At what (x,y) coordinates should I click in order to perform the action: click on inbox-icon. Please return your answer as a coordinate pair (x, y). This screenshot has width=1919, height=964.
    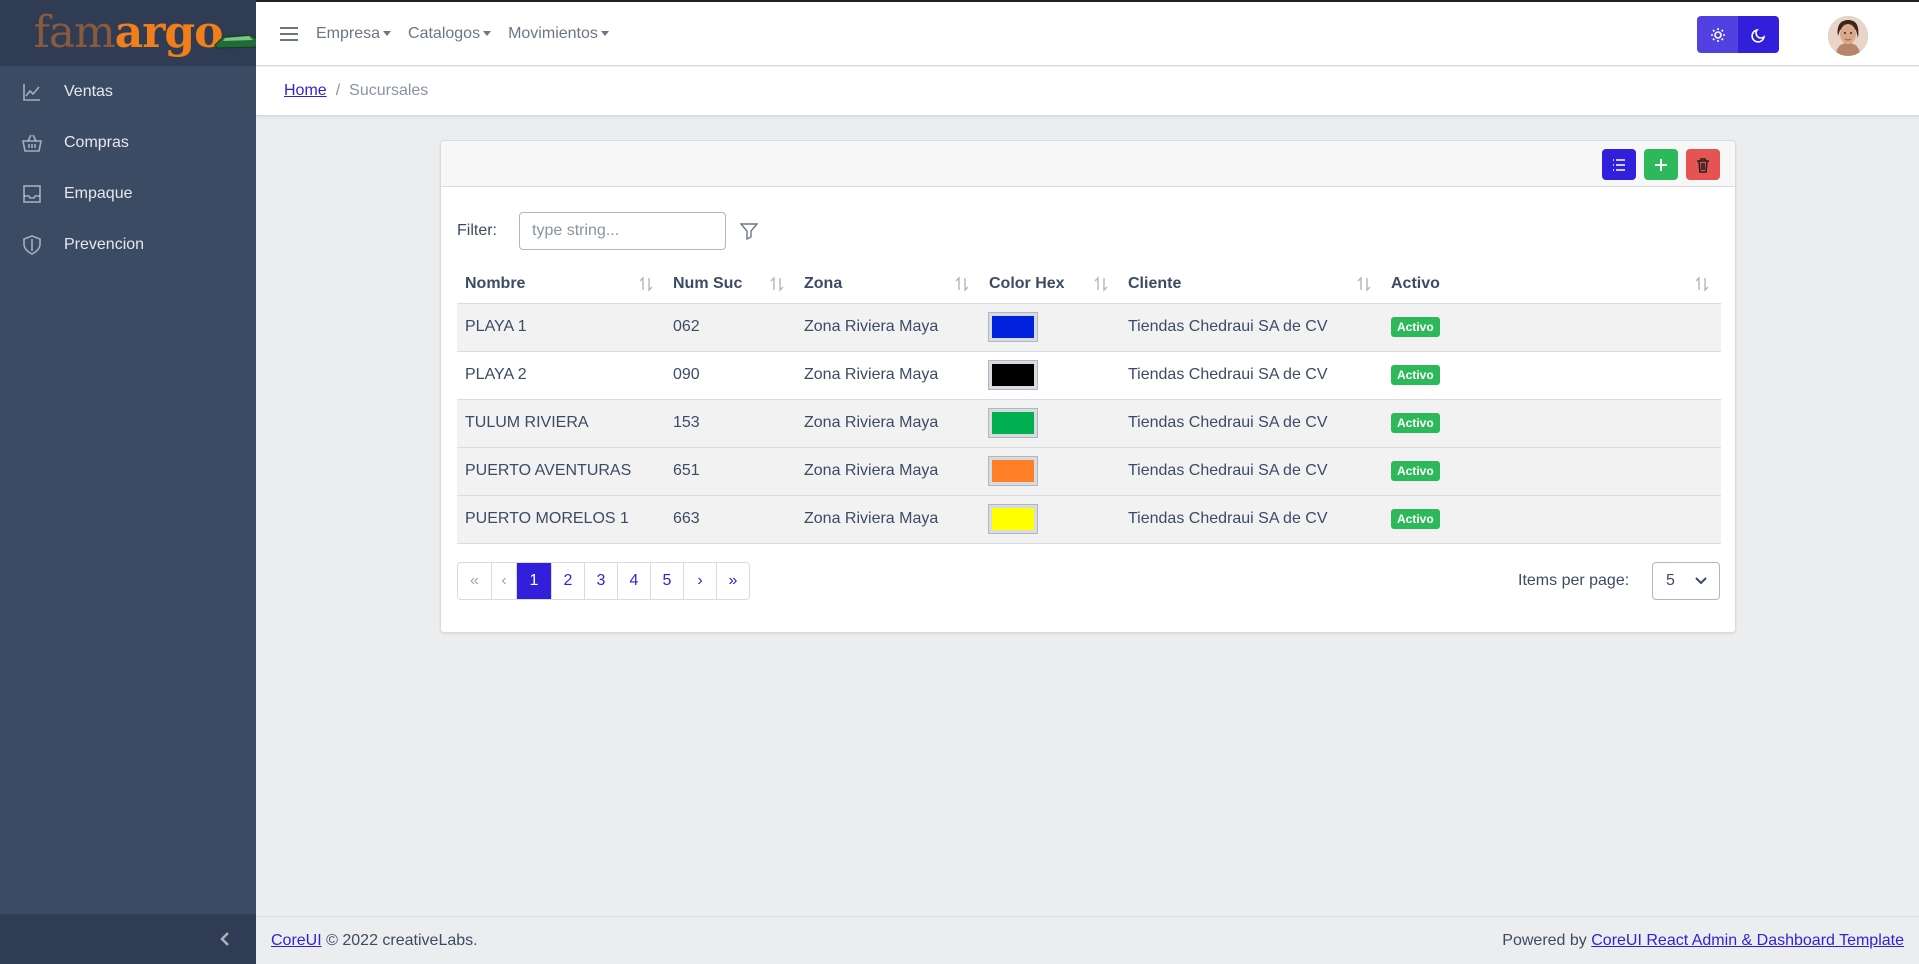
    Looking at the image, I should click on (32, 194).